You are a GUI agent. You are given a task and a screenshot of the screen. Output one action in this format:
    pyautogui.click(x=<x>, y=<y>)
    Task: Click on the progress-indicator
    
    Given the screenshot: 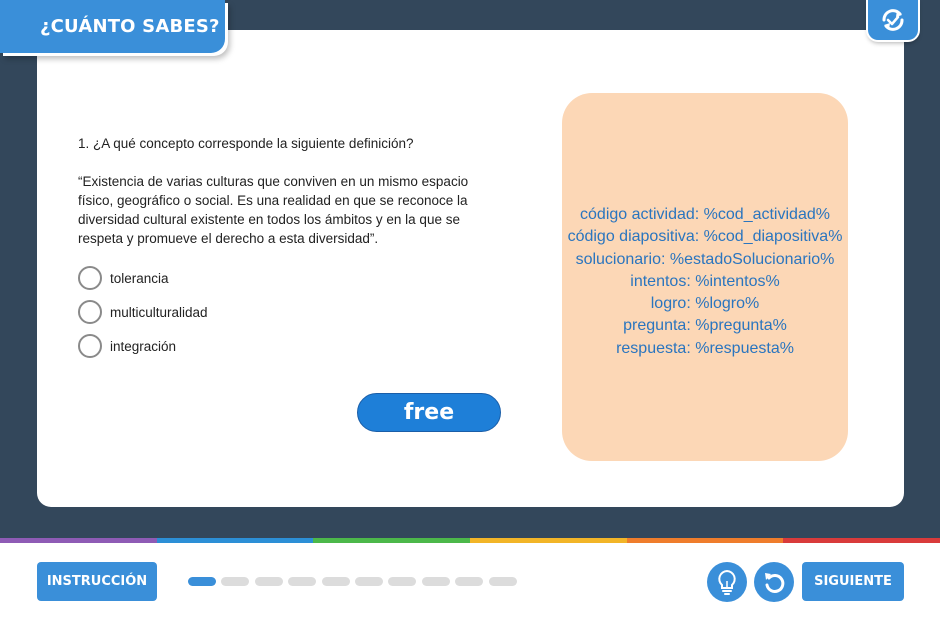 What is the action you would take?
    pyautogui.click(x=355, y=581)
    